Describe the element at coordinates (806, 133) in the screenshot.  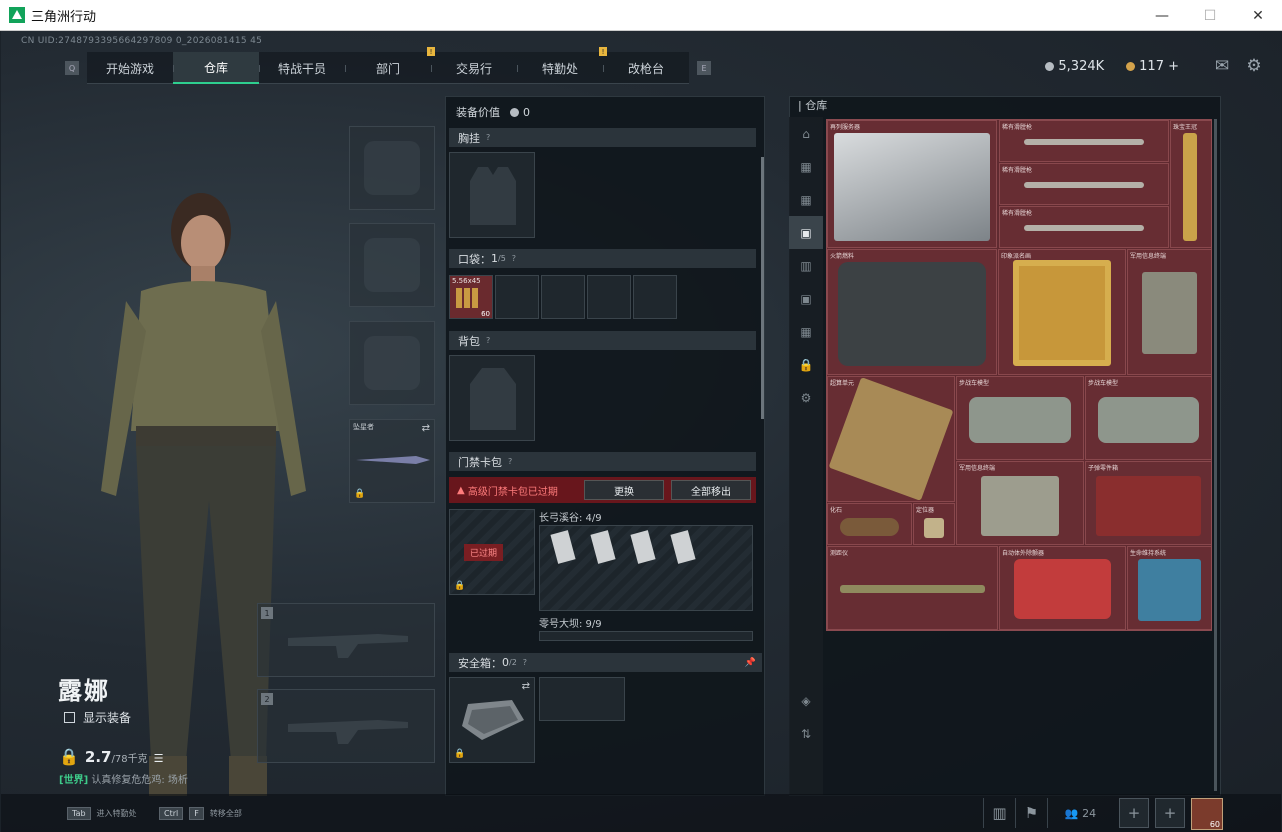
I see `warehouse-tab-all-icon: ⌂` at that location.